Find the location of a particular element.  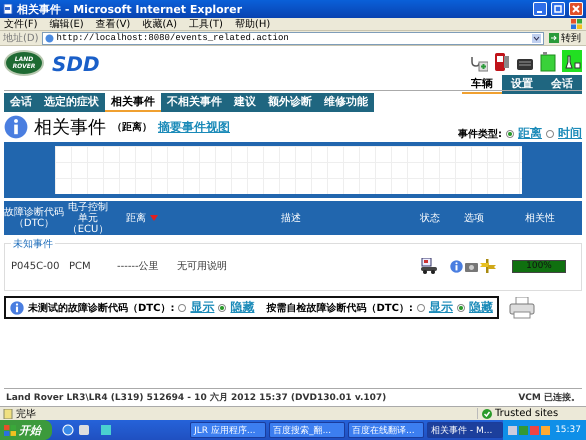

printer-icon is located at coordinates (521, 307).